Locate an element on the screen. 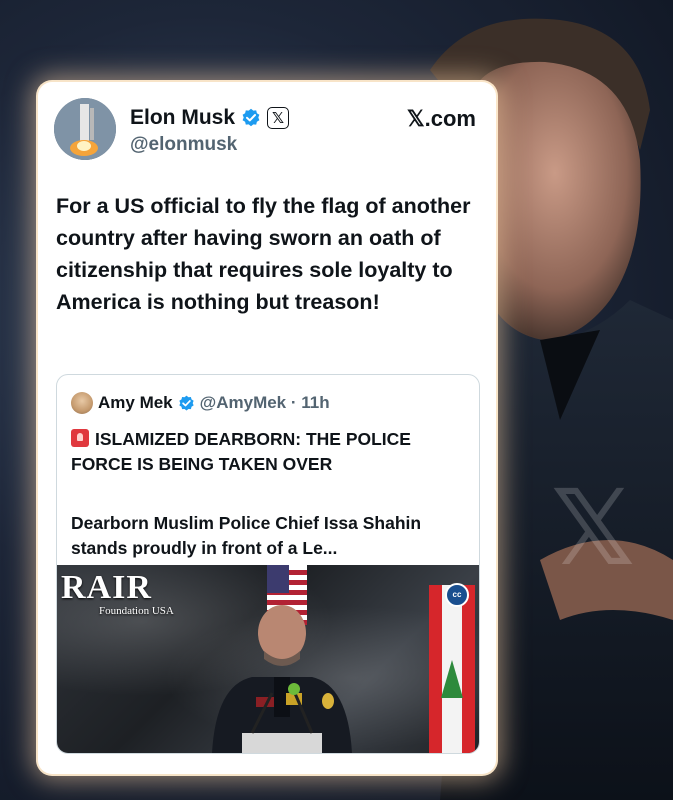  rair-logo: RAIR Foundation USA is located at coordinates (117, 593).